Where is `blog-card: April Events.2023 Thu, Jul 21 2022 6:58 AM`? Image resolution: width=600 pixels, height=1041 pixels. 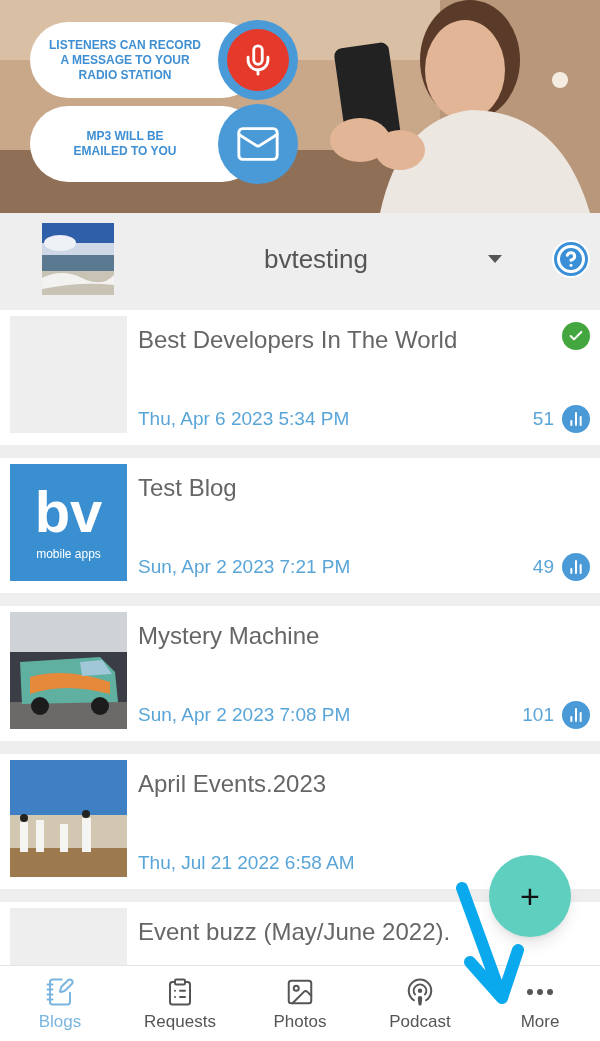 blog-card: April Events.2023 Thu, Jul 21 2022 6:58 AM is located at coordinates (300, 821).